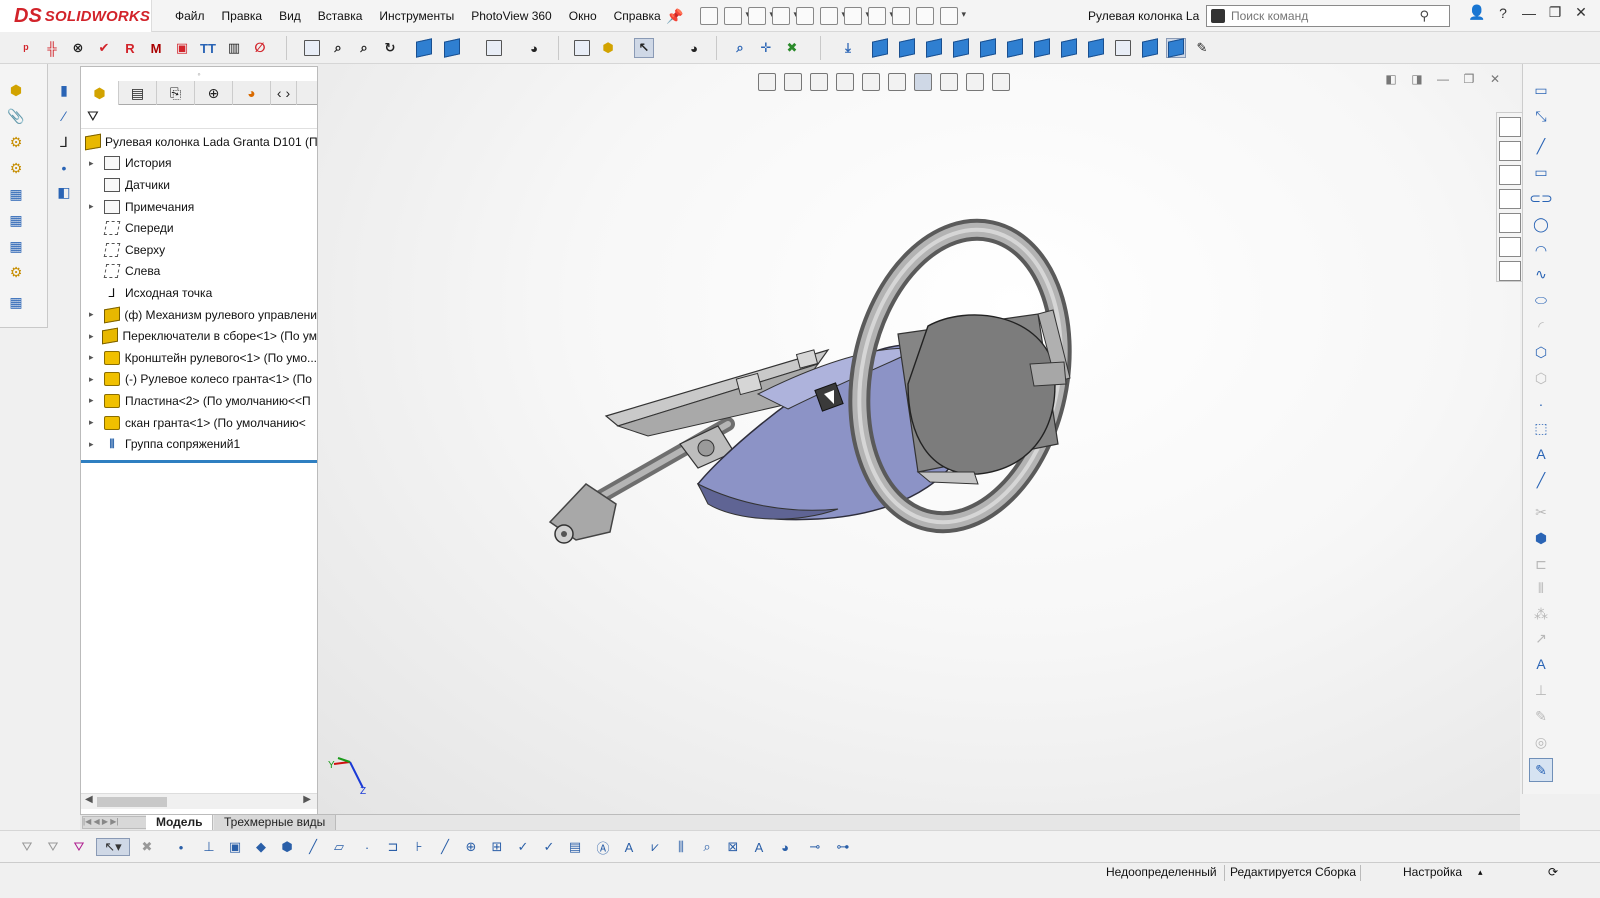 Image resolution: width=1600 pixels, height=898 pixels. Describe the element at coordinates (176, 93) in the screenshot. I see `configurationmanager-tab-icon: ⎘` at that location.